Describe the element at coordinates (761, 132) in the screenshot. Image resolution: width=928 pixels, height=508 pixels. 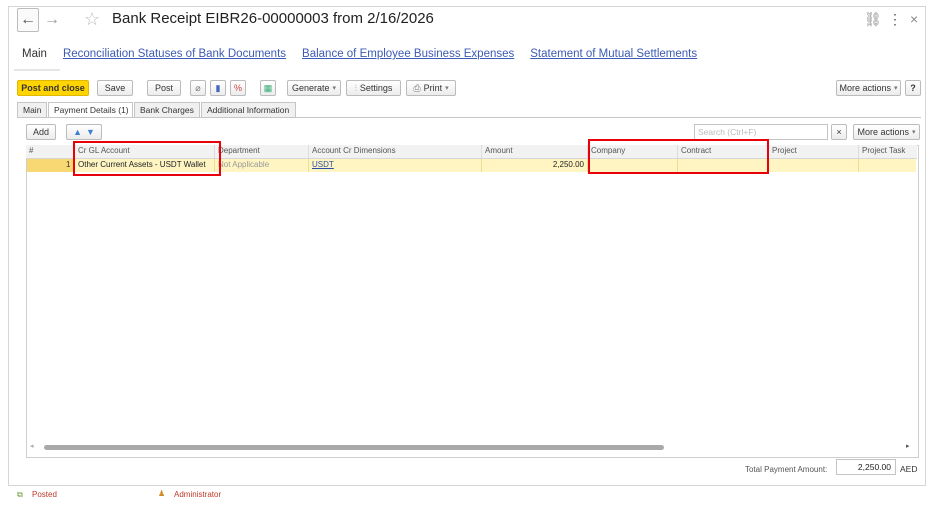
I see `search-input: Search (Ctrl+F)` at that location.